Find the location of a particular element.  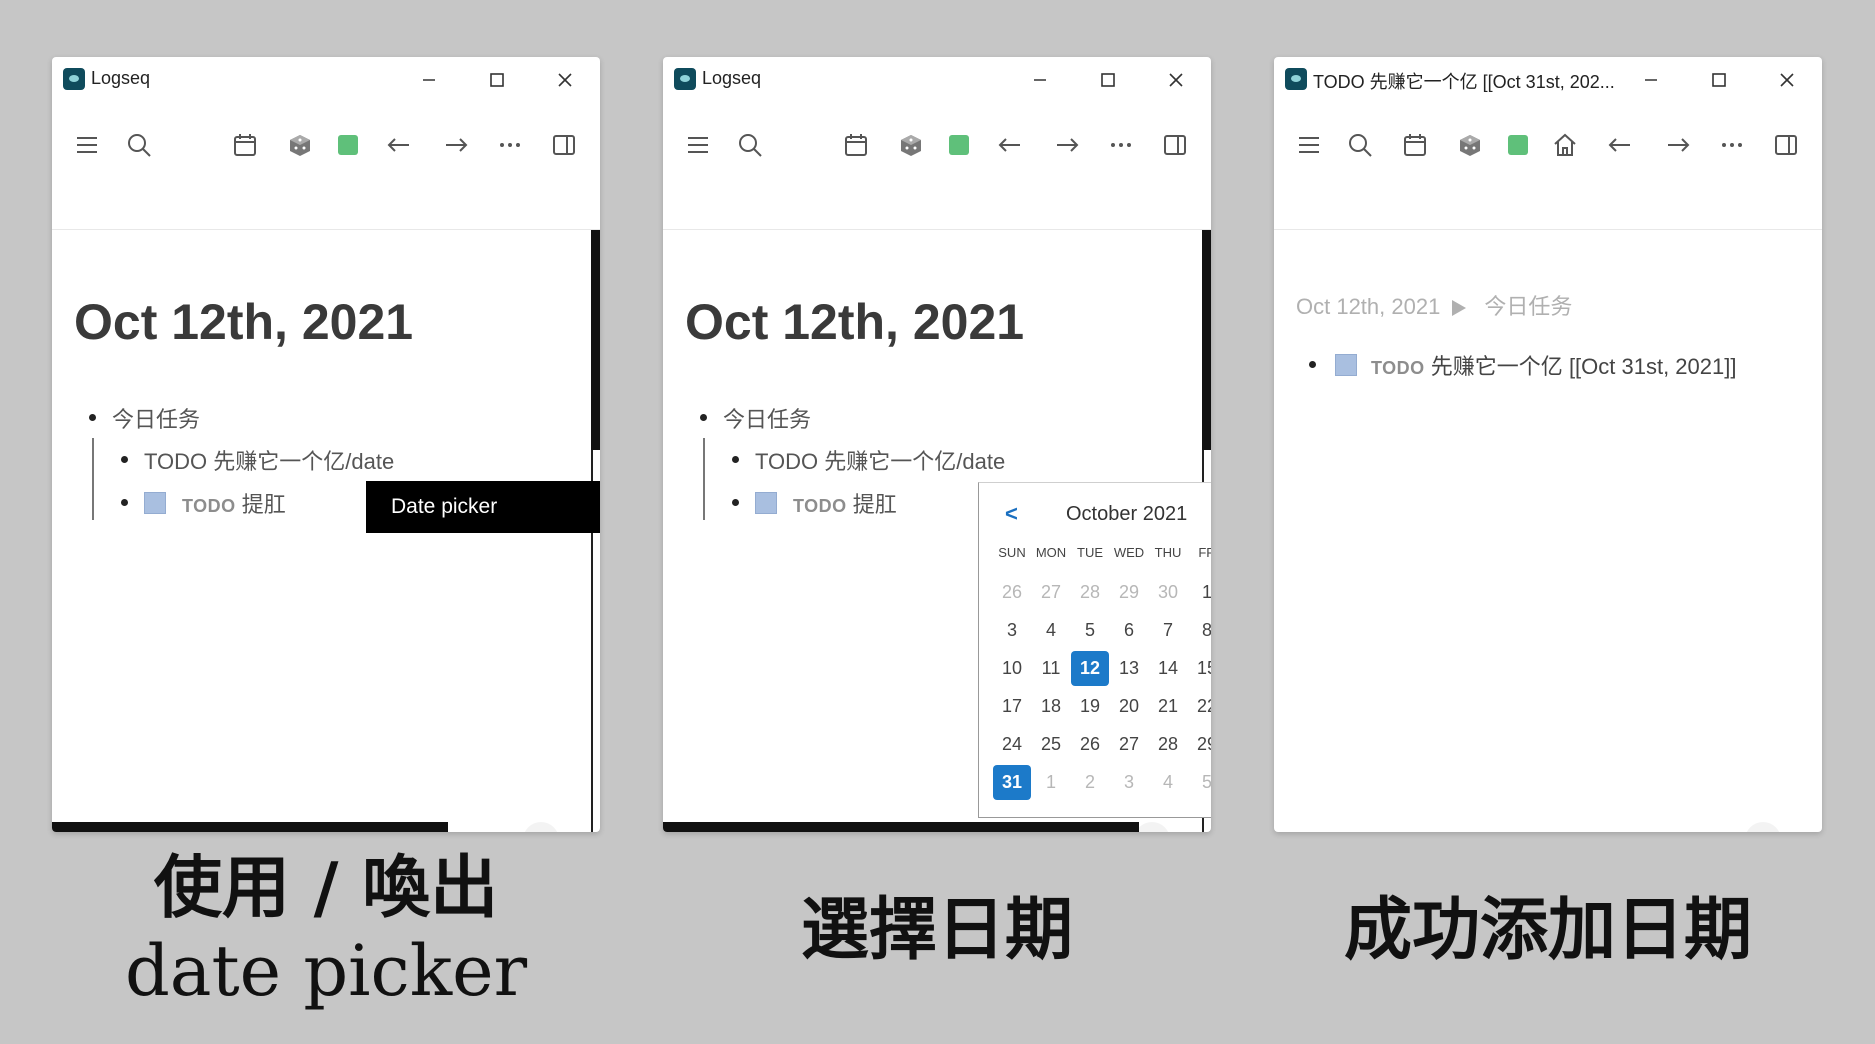

calendar-day: 11 is located at coordinates (1051, 668).